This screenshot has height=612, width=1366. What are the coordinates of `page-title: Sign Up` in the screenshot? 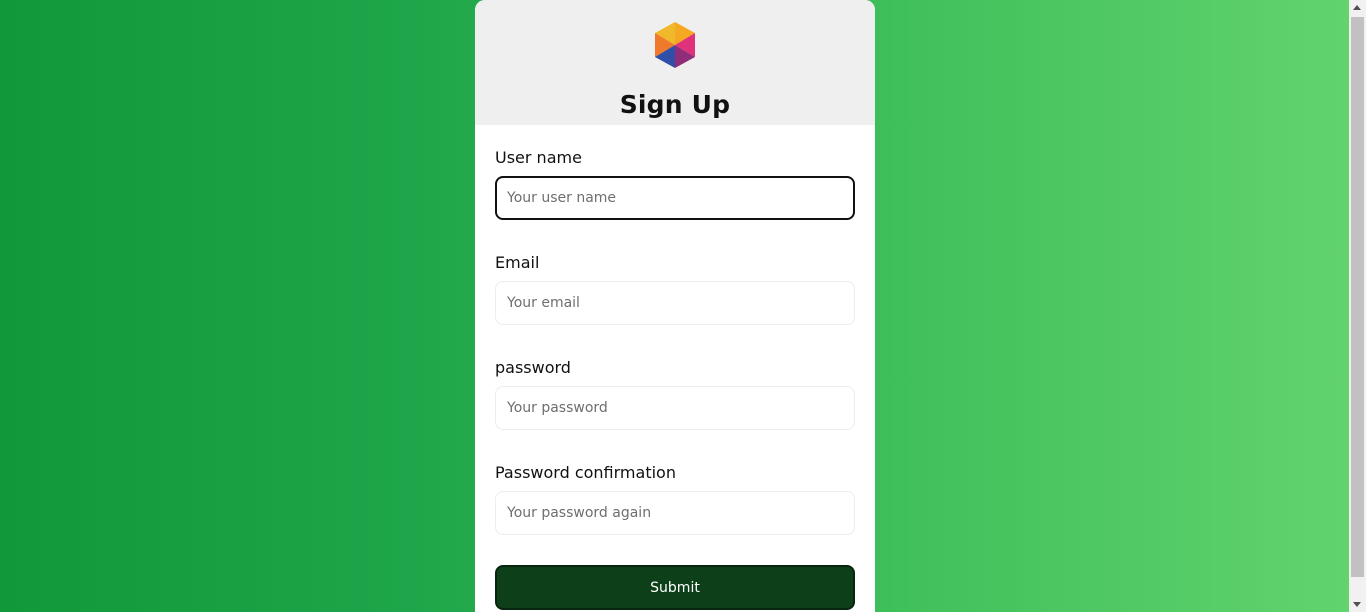 It's located at (675, 104).